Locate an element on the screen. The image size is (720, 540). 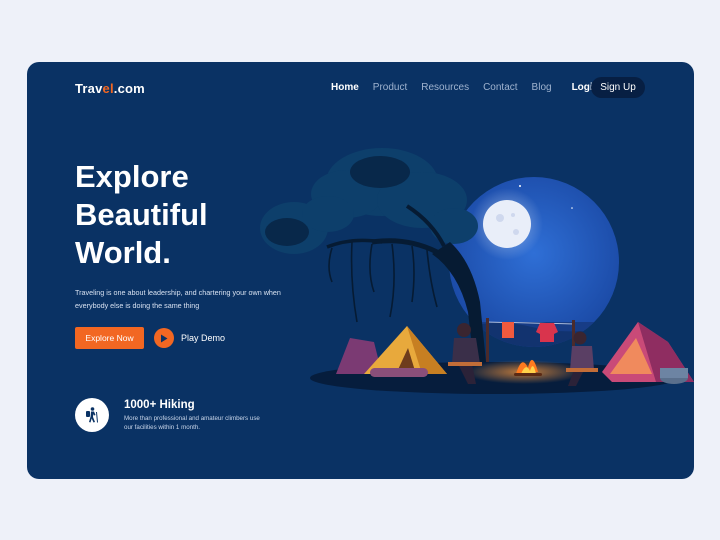
nav-link-product: Product is located at coordinates (390, 87).